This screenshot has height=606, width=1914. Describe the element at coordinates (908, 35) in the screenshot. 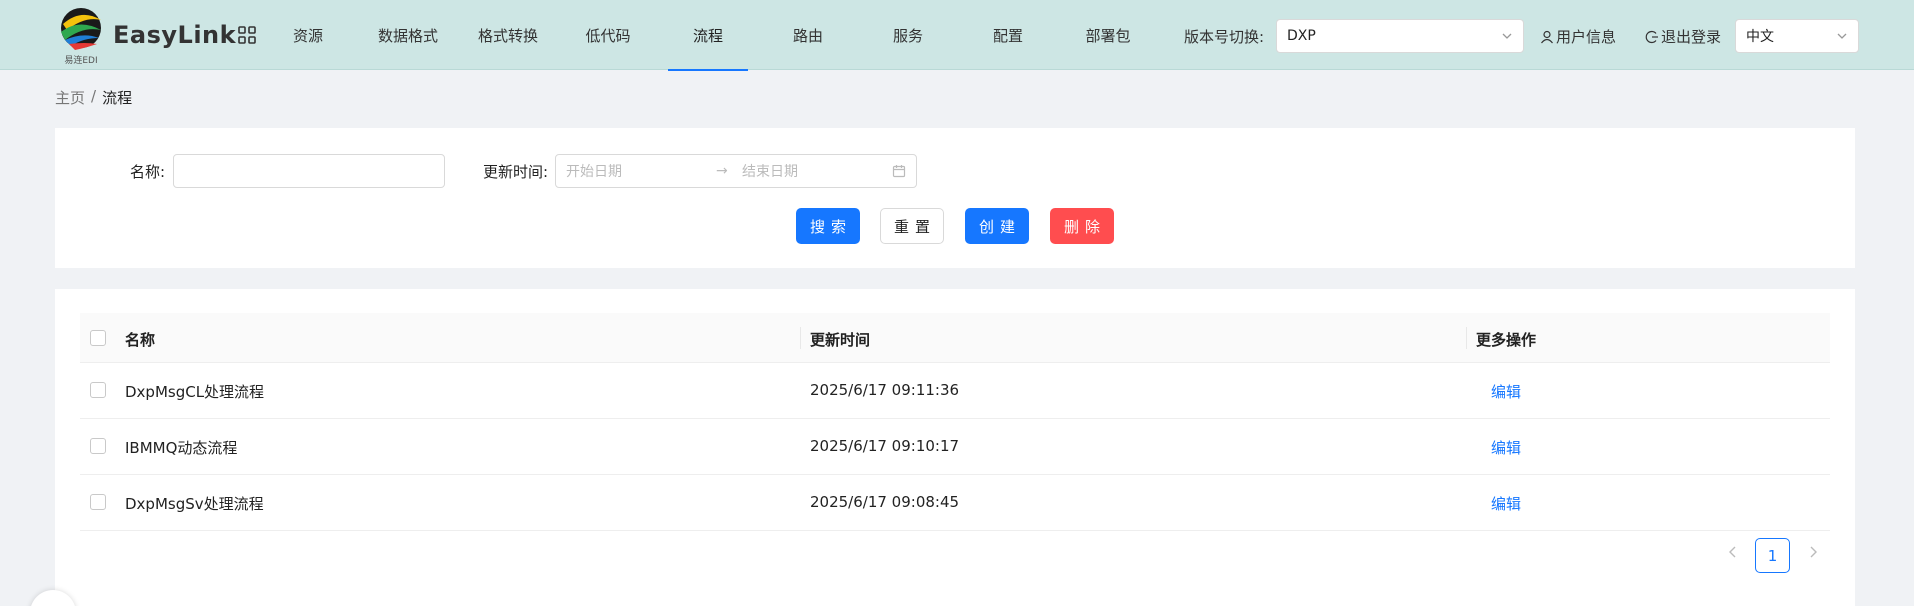

I see `nav-item-service: 服务` at that location.